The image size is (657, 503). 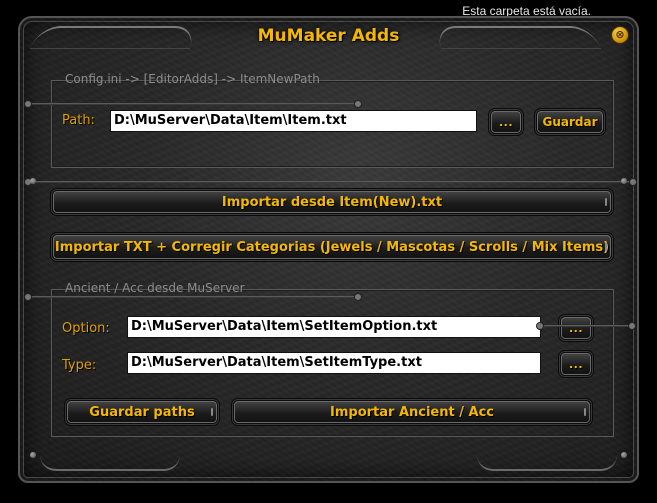 What do you see at coordinates (193, 297) in the screenshot?
I see `ancient-divider` at bounding box center [193, 297].